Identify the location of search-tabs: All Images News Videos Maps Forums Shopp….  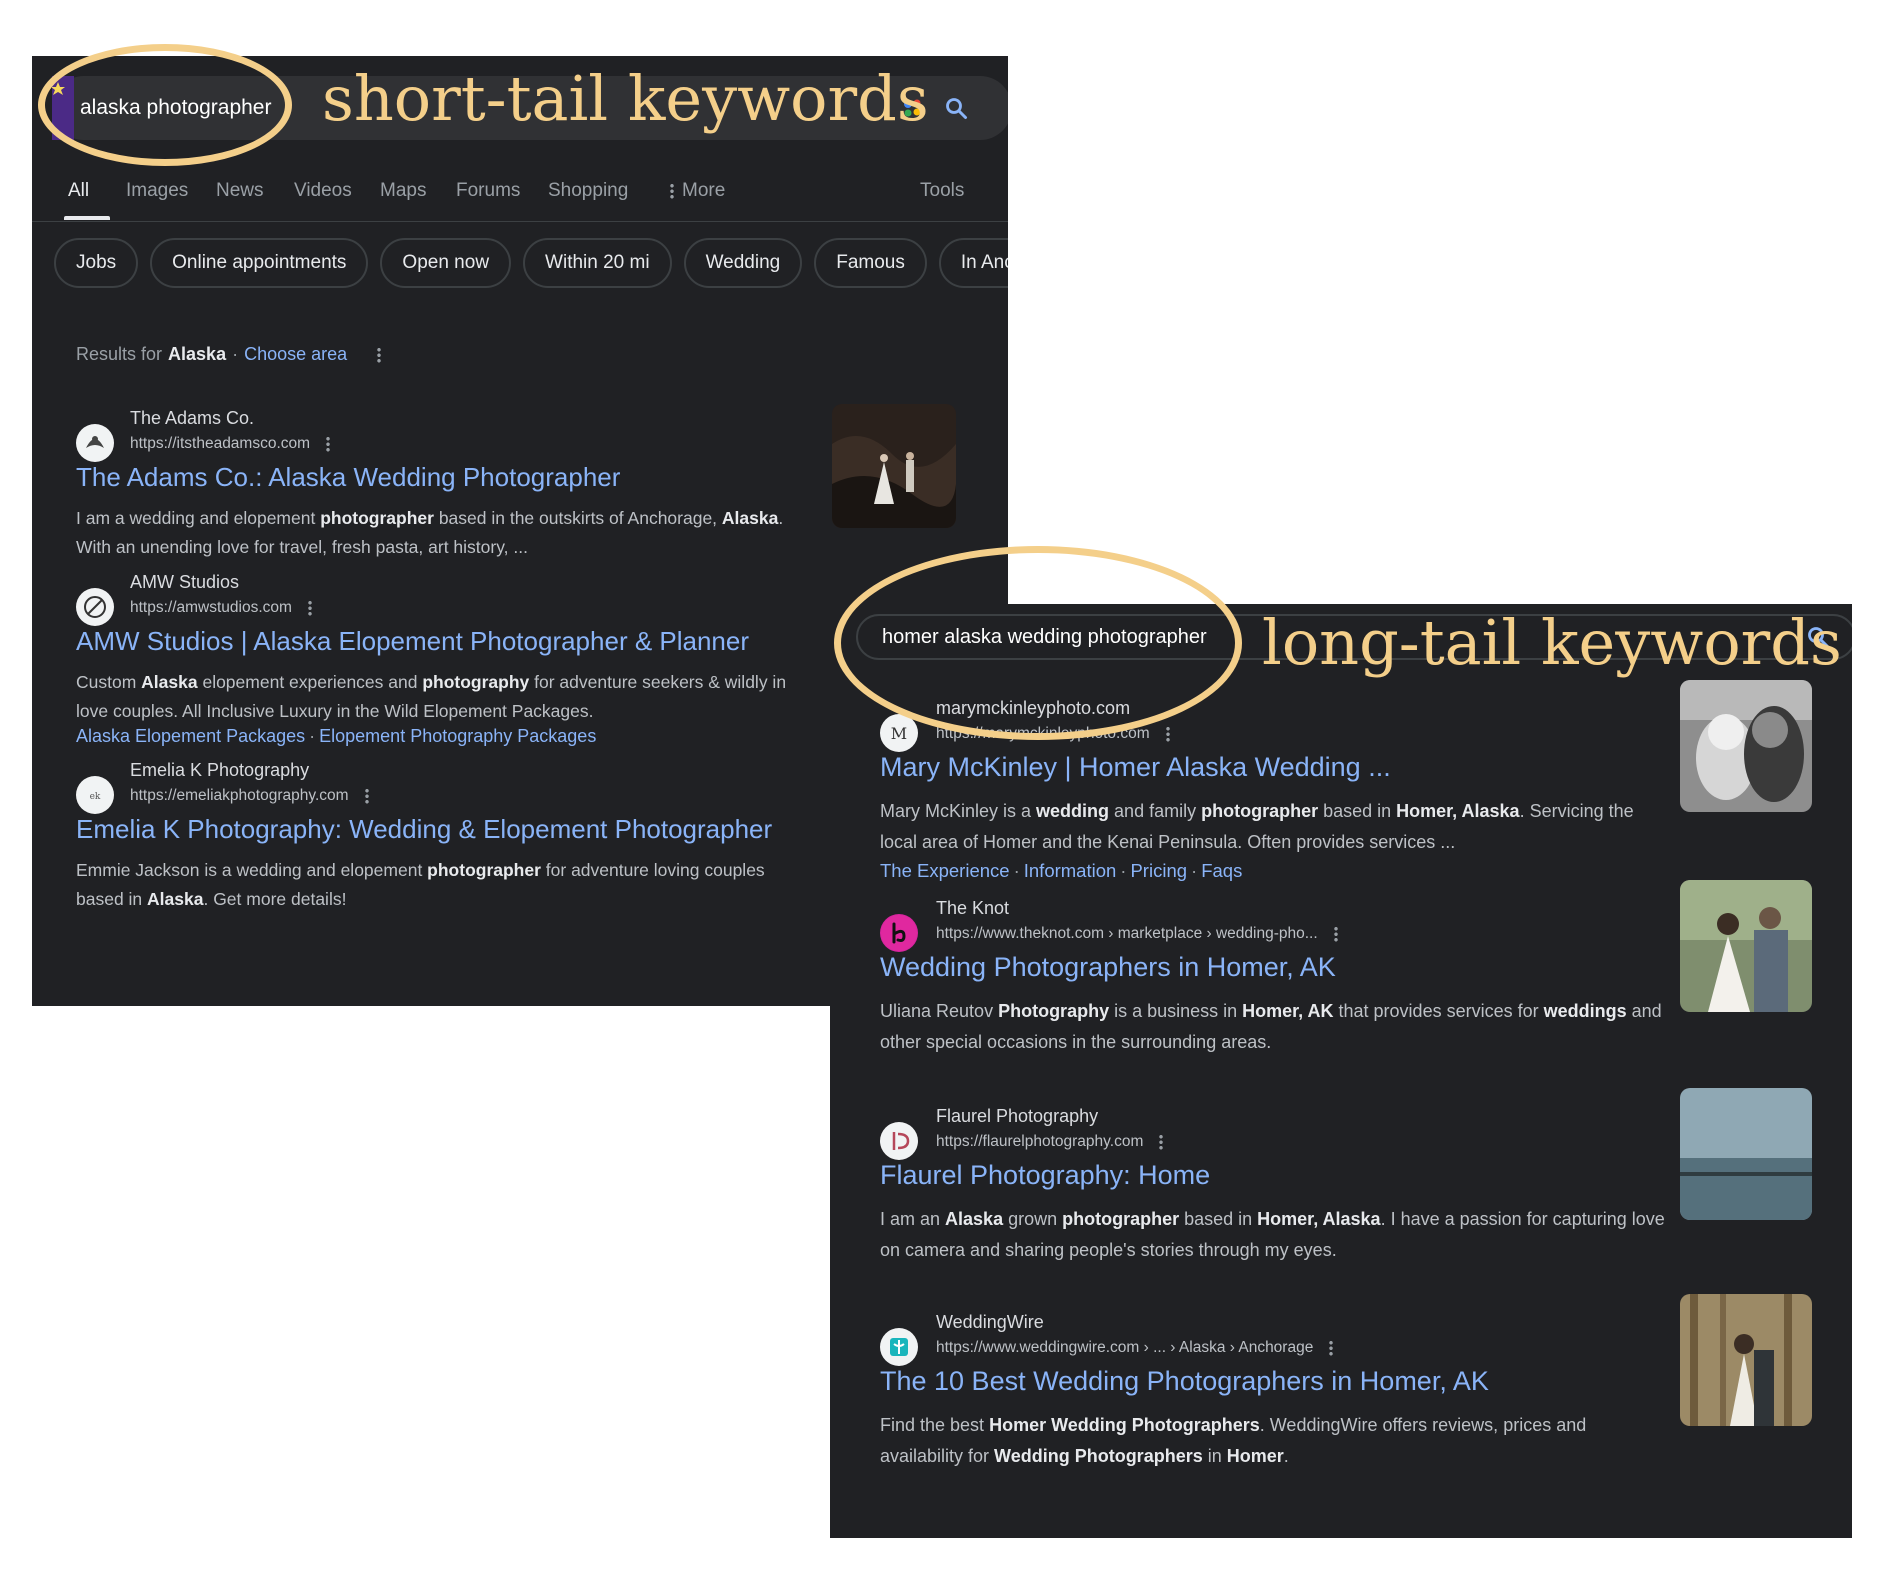
(520, 198).